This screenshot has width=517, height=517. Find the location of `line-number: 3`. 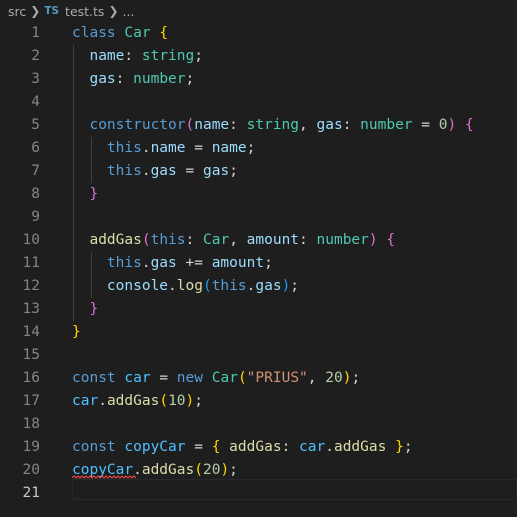

line-number: 3 is located at coordinates (35, 79).